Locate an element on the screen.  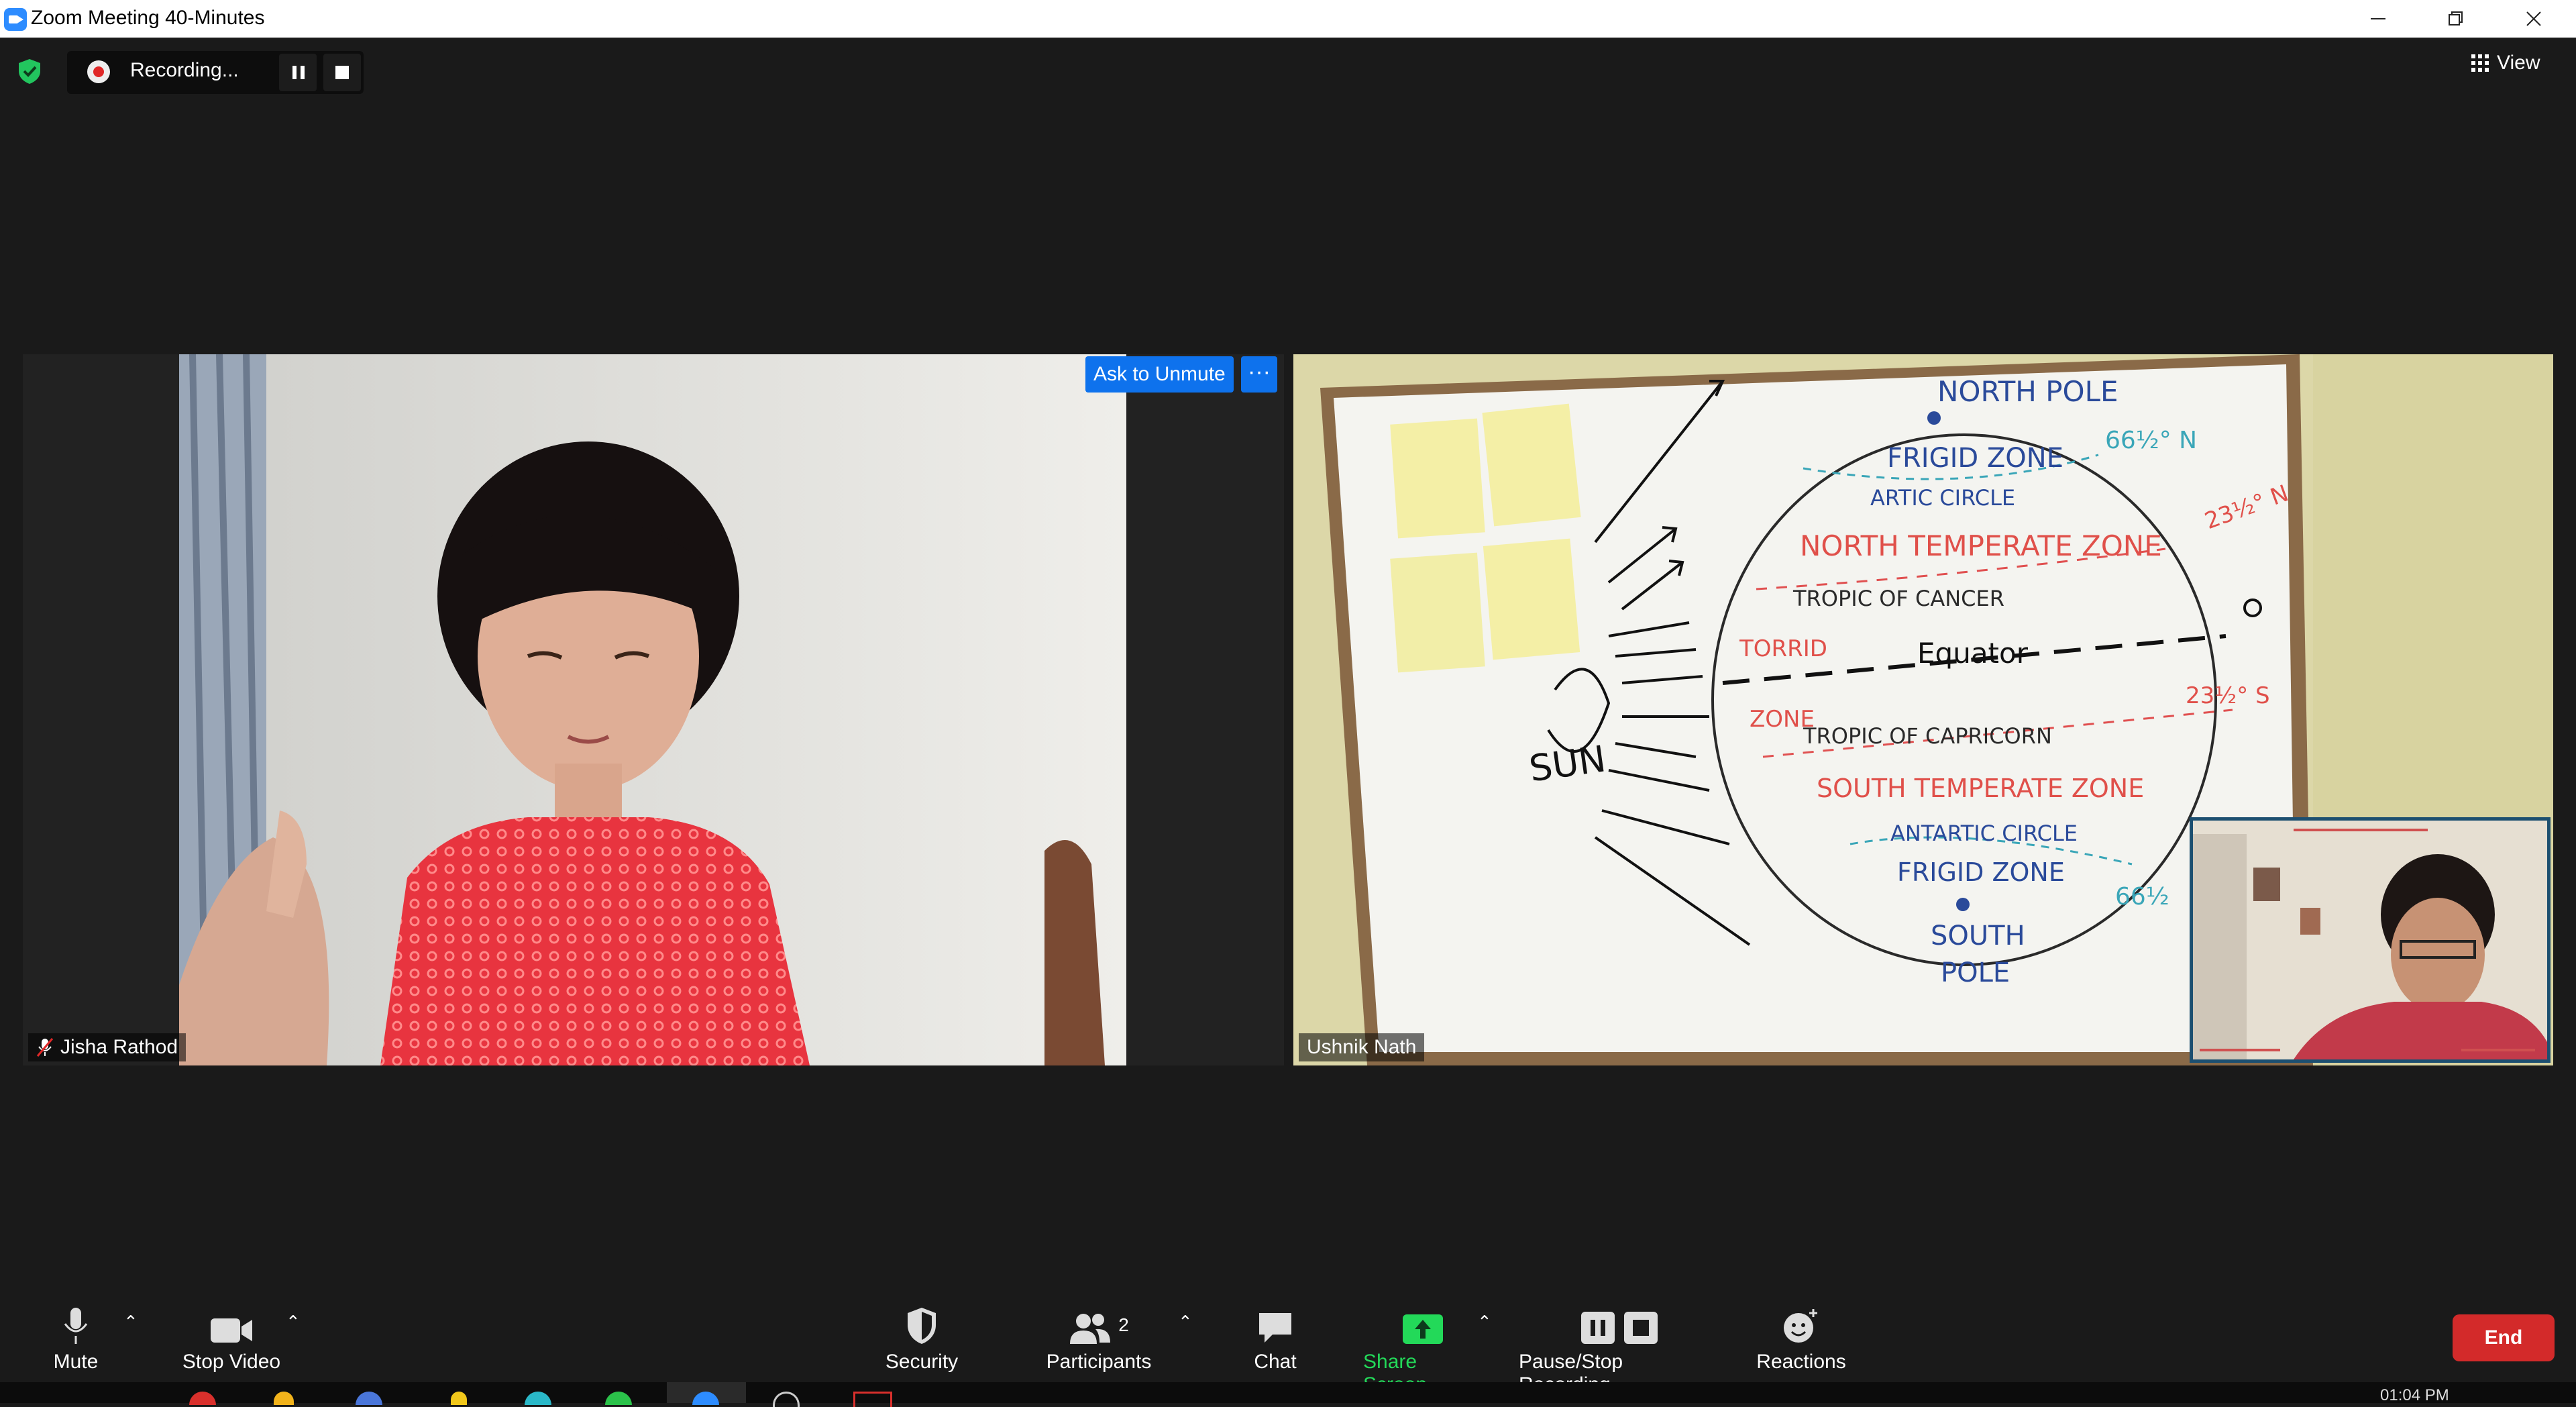
security-shield-icon is located at coordinates (922, 1326).